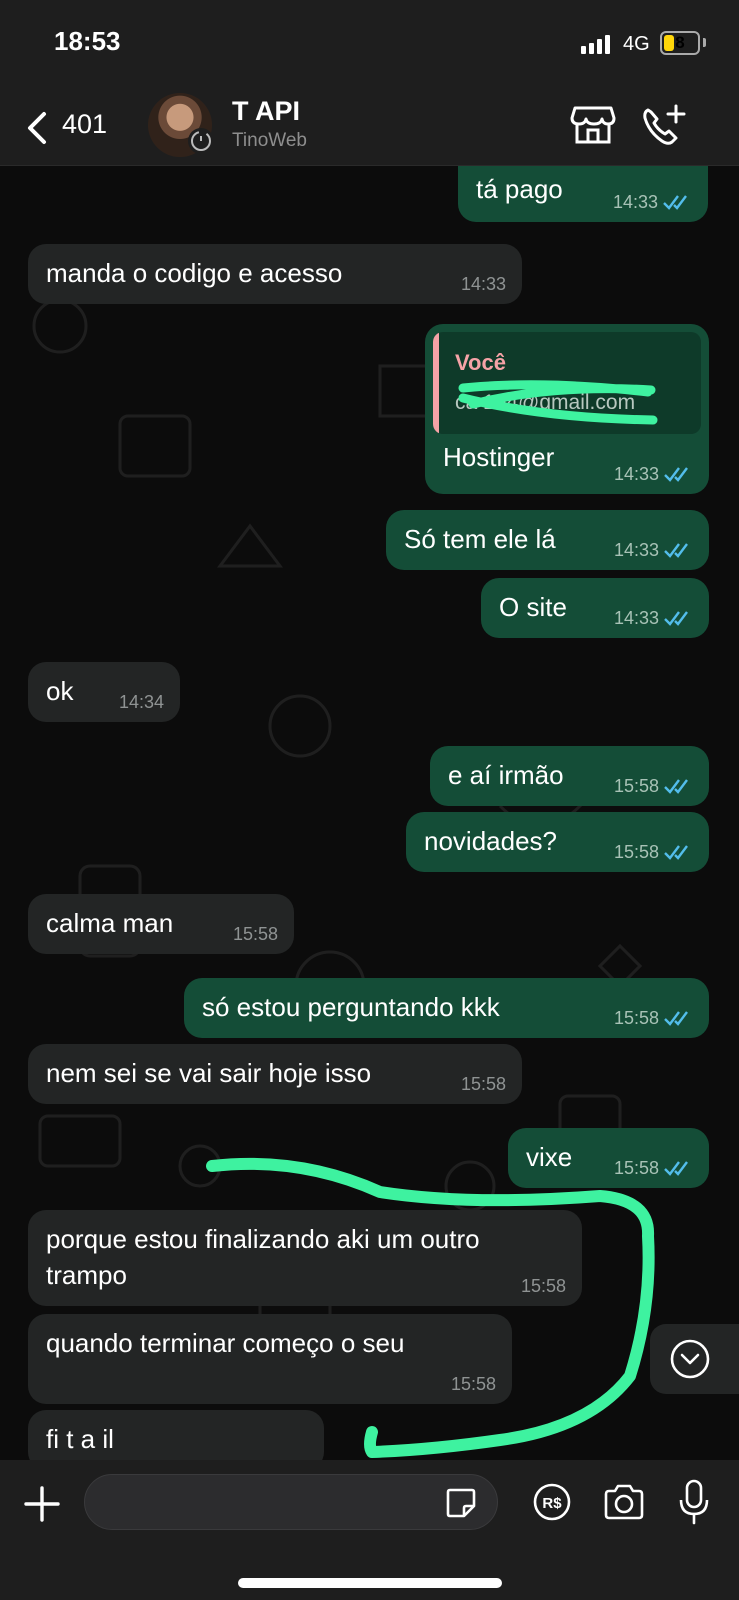  Describe the element at coordinates (506, 775) in the screenshot. I see `message-text: e aí irmão` at that location.